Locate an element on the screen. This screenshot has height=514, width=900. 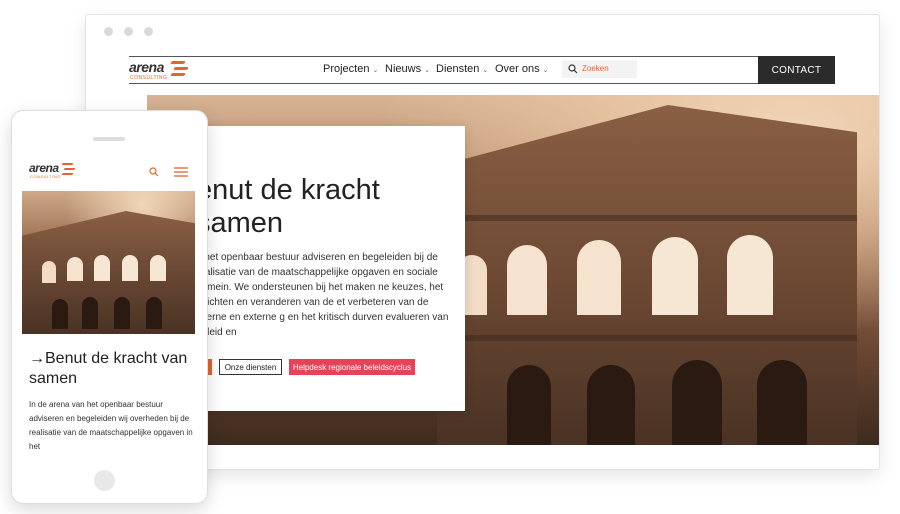
site-logo: arena CONSULTING is located at coordinates (164, 70).